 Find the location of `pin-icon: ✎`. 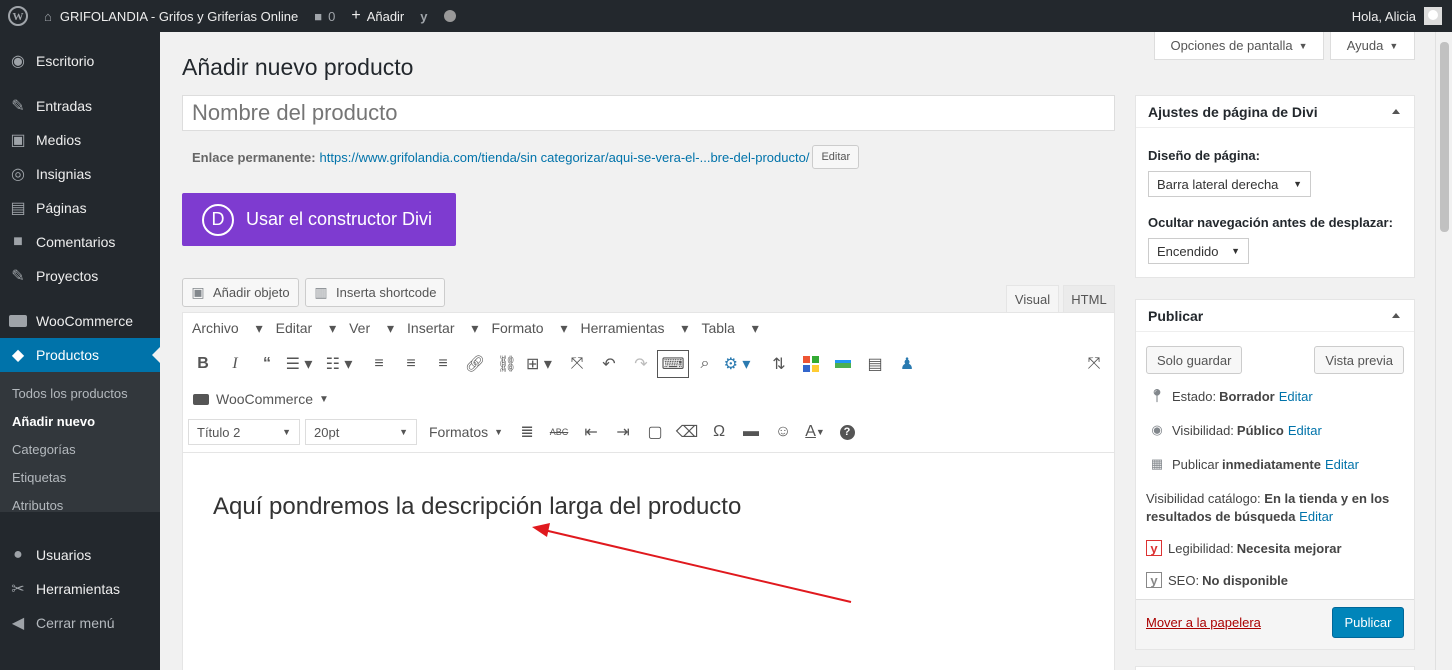

pin-icon: ✎ is located at coordinates (18, 276).